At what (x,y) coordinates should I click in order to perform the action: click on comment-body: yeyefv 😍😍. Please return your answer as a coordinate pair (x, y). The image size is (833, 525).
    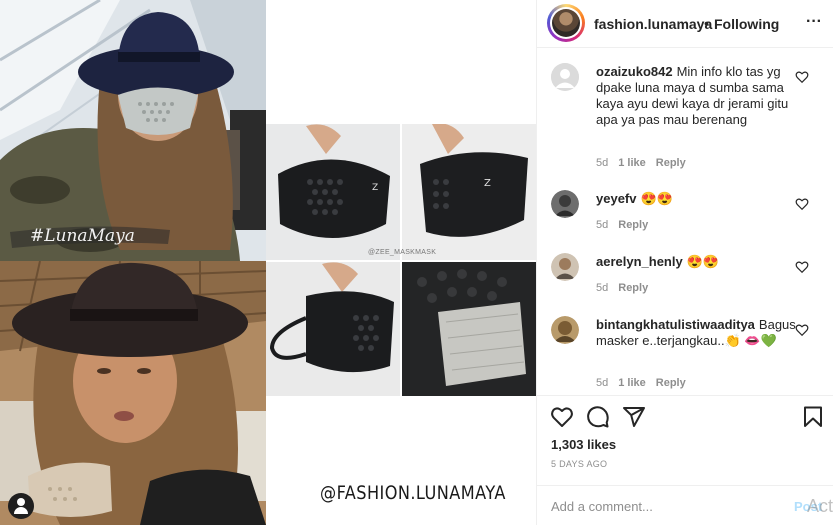
    Looking at the image, I should click on (696, 199).